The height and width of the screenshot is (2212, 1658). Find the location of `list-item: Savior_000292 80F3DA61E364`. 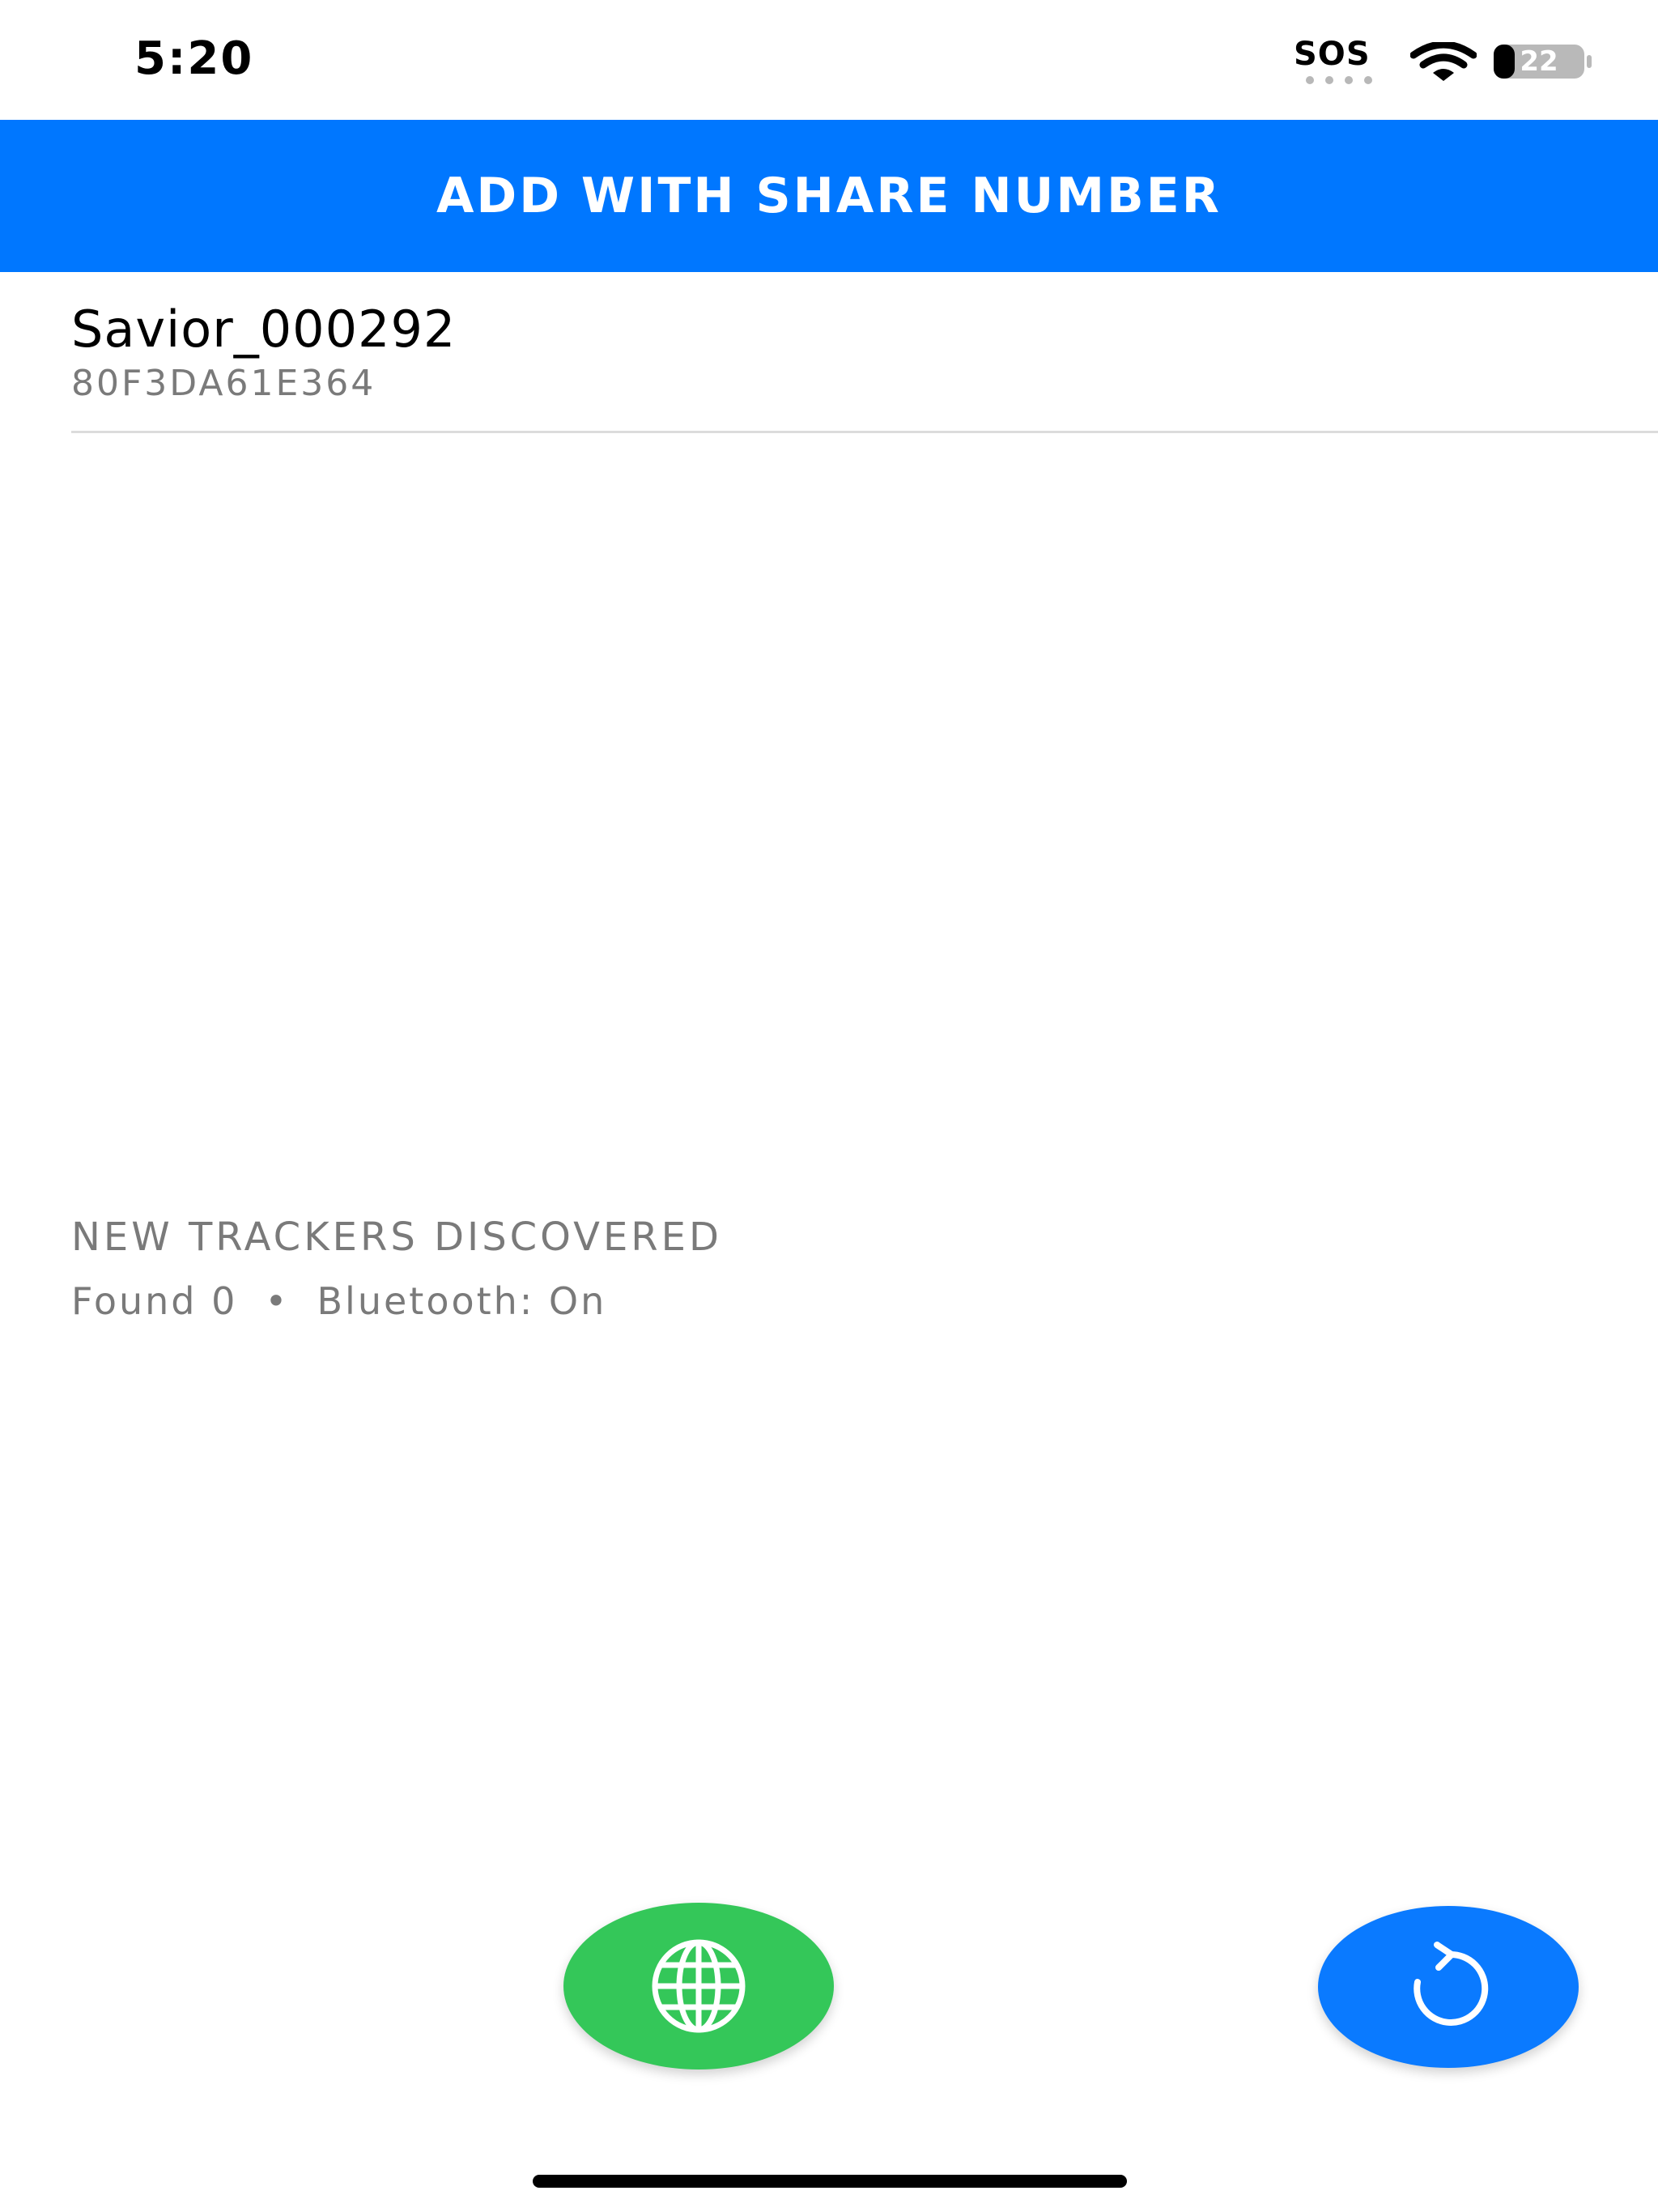

list-item: Savior_000292 80F3DA61E364 is located at coordinates (864, 353).